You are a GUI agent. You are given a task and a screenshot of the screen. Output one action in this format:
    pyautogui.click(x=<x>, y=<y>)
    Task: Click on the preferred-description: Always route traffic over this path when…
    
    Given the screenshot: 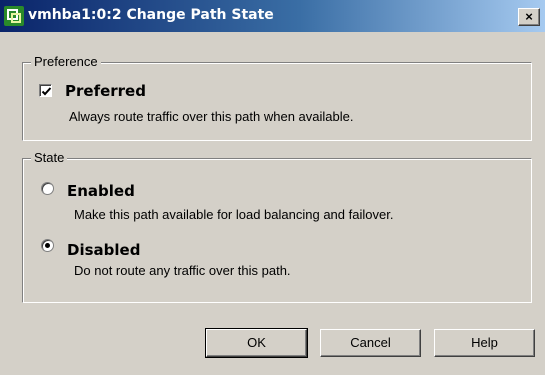 What is the action you would take?
    pyautogui.click(x=211, y=116)
    